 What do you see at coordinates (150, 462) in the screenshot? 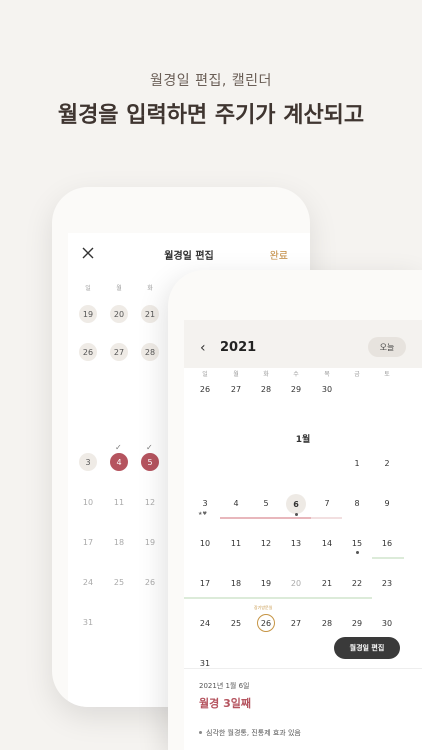
I see `day-cell-selected: 5` at bounding box center [150, 462].